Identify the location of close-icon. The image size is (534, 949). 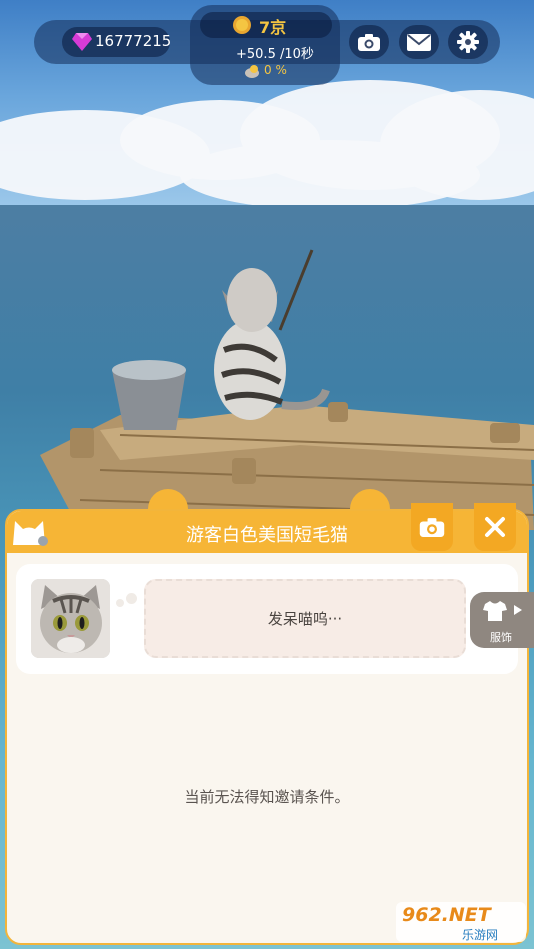
(495, 527).